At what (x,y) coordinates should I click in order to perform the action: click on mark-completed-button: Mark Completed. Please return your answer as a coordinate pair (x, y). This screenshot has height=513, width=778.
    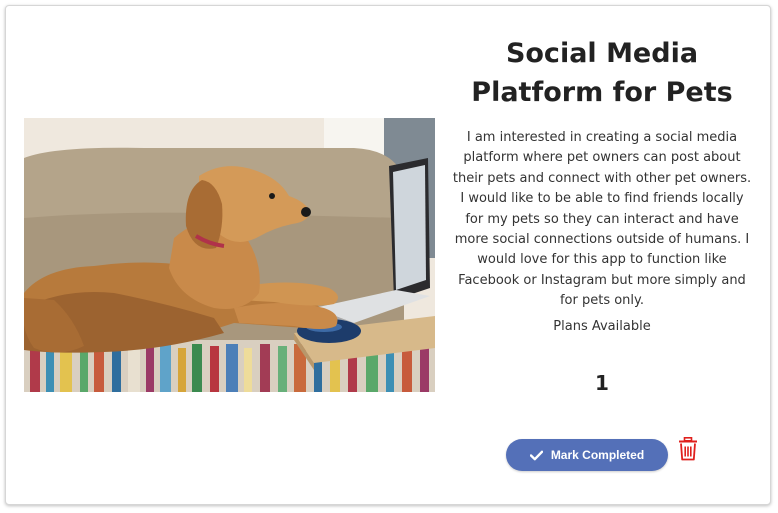
    Looking at the image, I should click on (587, 455).